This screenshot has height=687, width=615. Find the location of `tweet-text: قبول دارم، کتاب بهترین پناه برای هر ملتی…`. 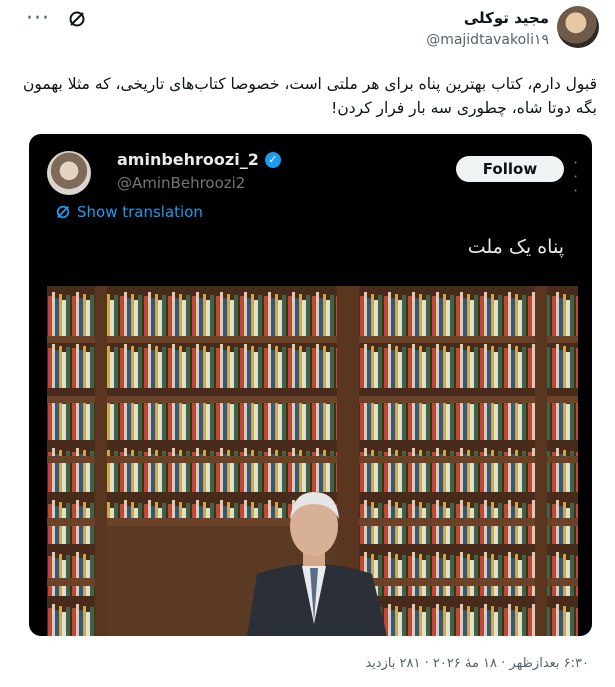

tweet-text: قبول دارم، کتاب بهترین پناه برای هر ملتی… is located at coordinates (309, 96).